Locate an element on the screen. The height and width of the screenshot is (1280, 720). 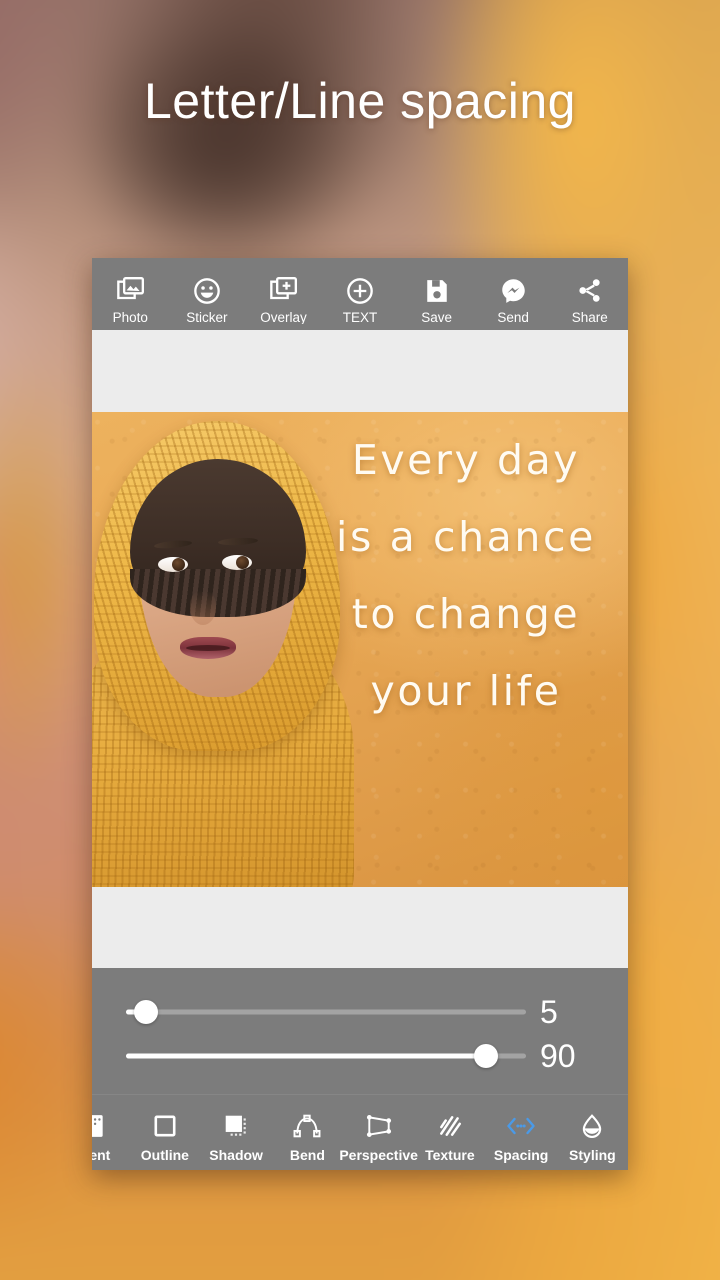
slider-fill is located at coordinates (306, 1056).